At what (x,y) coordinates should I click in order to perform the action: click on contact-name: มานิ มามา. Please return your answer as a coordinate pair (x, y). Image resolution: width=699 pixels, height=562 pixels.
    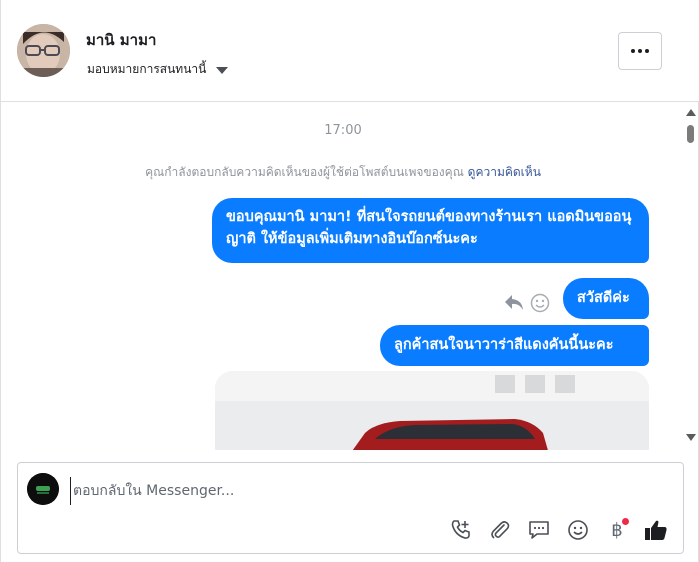
    Looking at the image, I should click on (121, 40).